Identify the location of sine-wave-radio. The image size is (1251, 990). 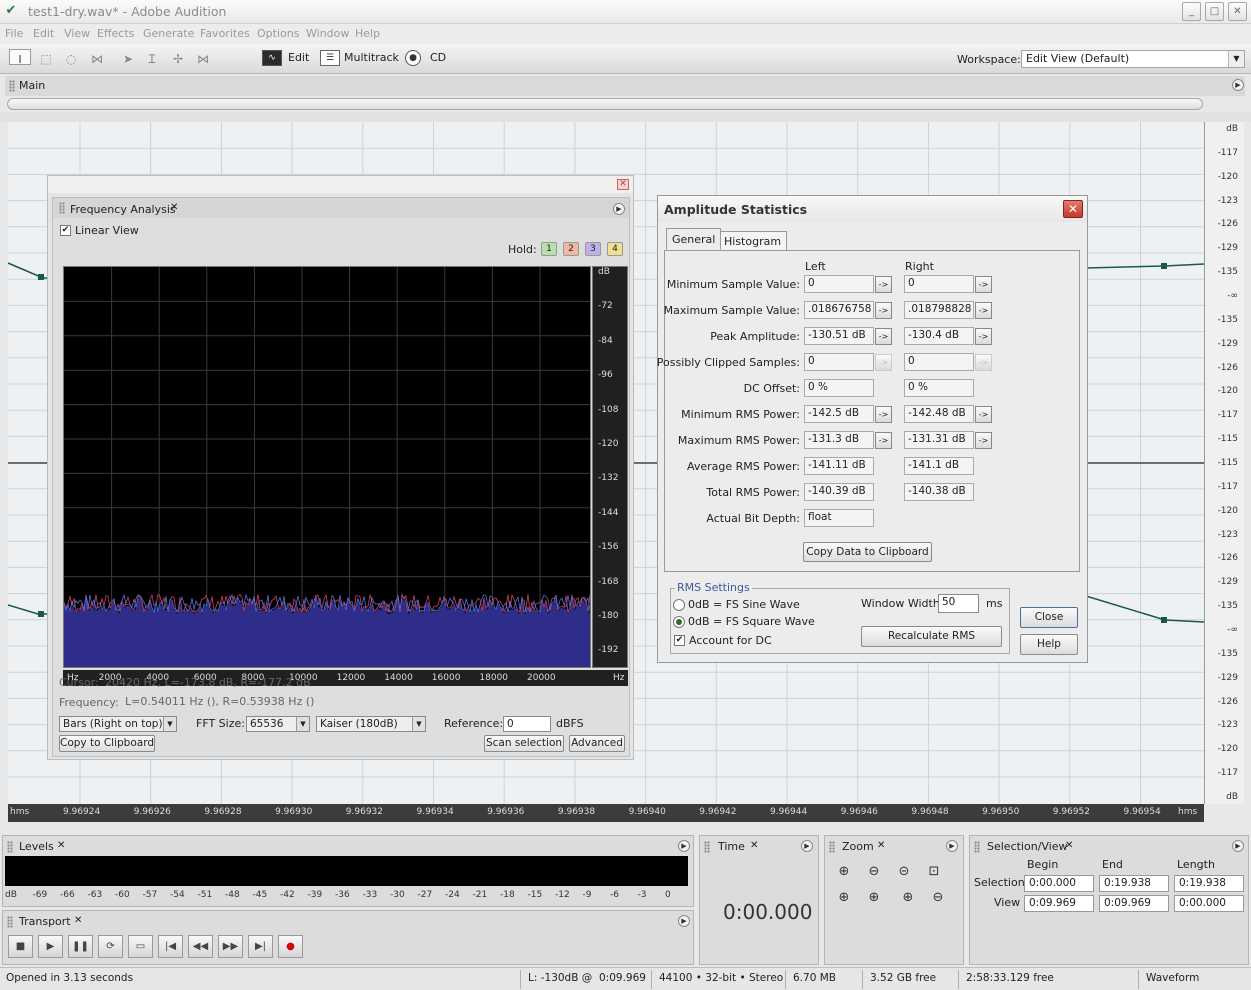
(679, 605).